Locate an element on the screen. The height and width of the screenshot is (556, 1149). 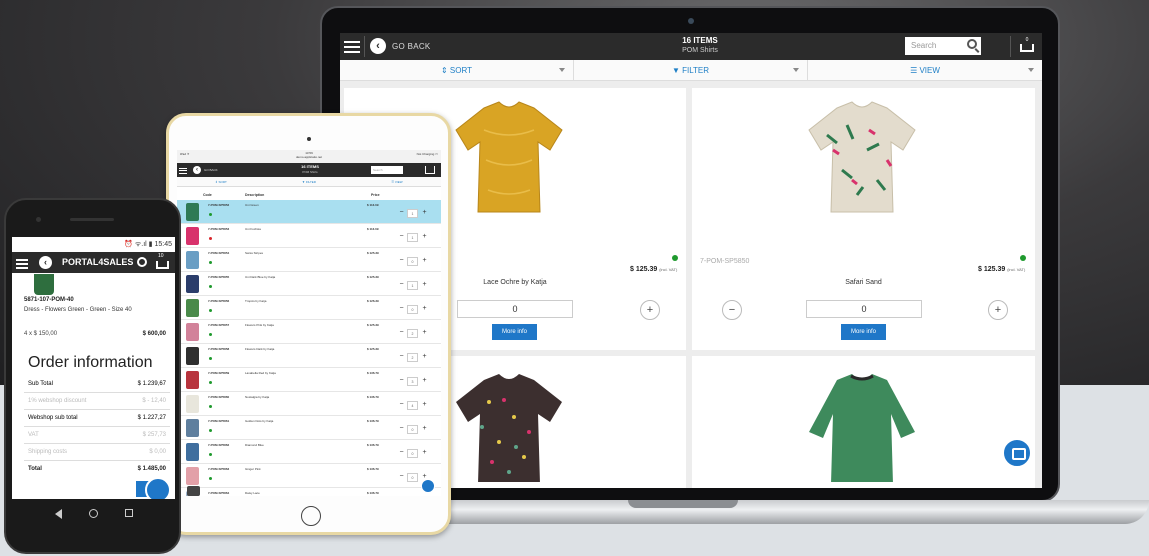
column-description: Description is located at coordinates (254, 195).